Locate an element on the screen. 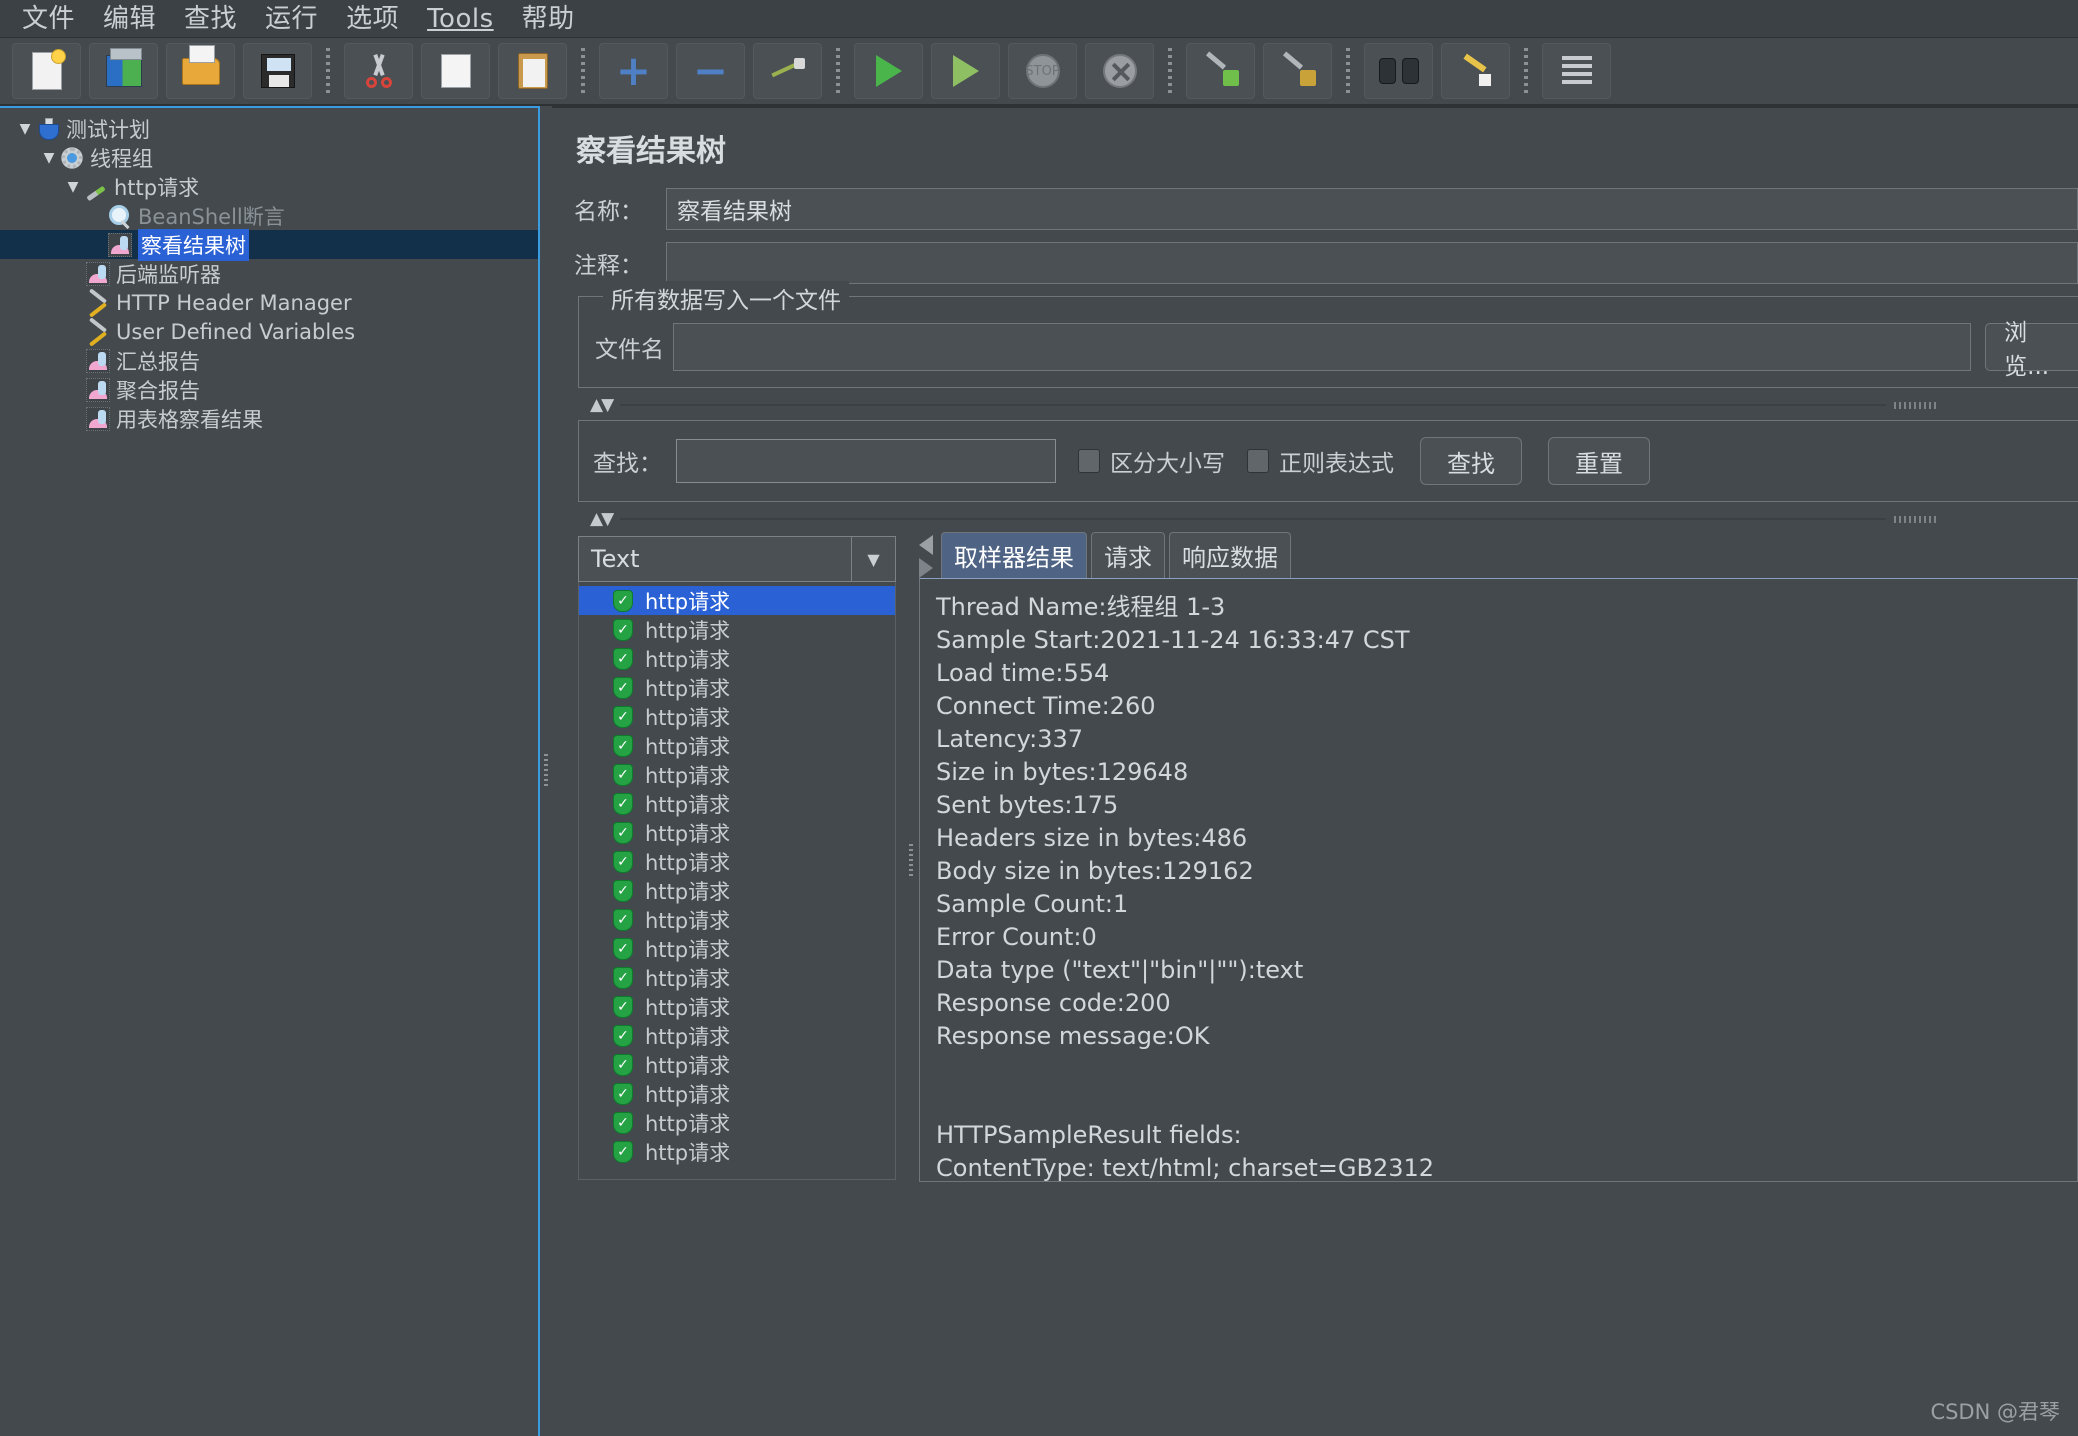 This screenshot has height=1436, width=2078. chart-icon is located at coordinates (98, 389).